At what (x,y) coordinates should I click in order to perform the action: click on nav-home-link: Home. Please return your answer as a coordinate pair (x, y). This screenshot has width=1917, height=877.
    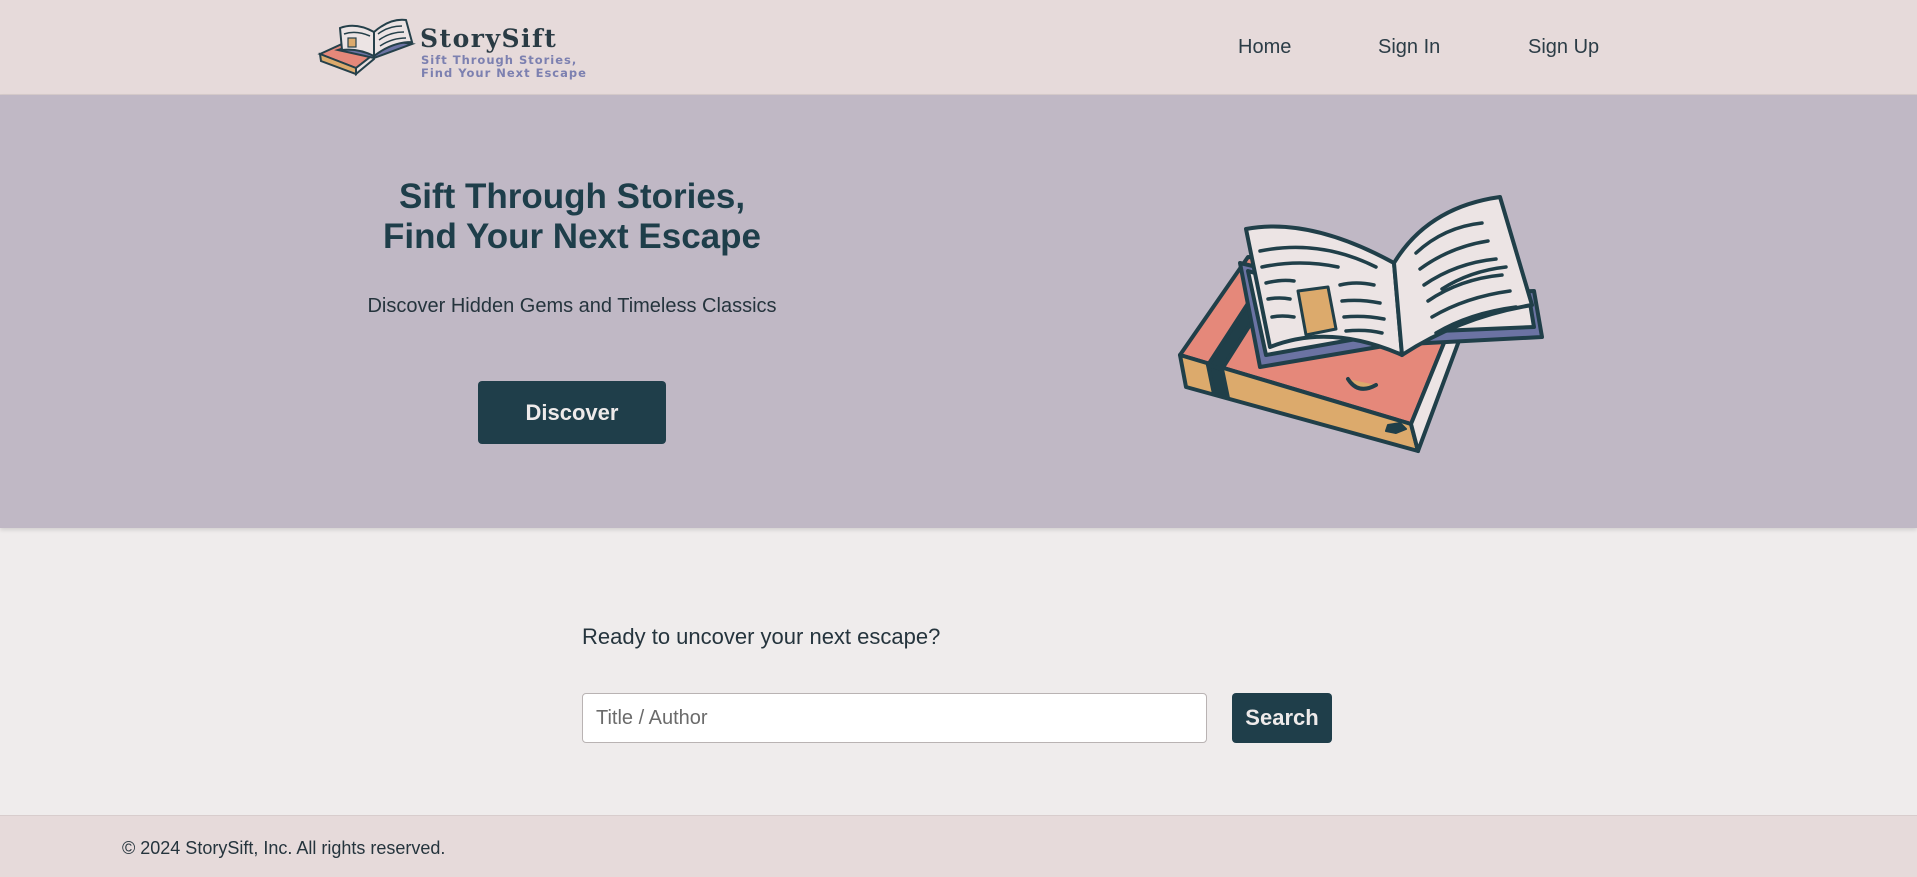
    Looking at the image, I should click on (1264, 47).